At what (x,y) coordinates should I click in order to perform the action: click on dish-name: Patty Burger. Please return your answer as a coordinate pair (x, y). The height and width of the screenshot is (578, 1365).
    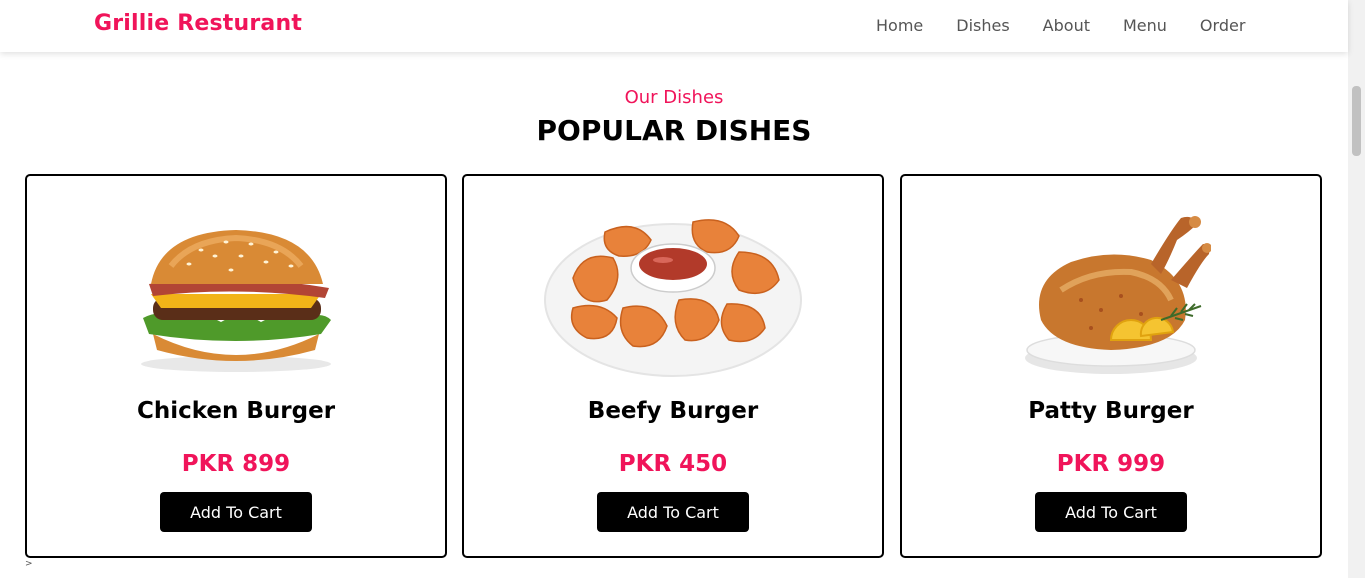
    Looking at the image, I should click on (1111, 411).